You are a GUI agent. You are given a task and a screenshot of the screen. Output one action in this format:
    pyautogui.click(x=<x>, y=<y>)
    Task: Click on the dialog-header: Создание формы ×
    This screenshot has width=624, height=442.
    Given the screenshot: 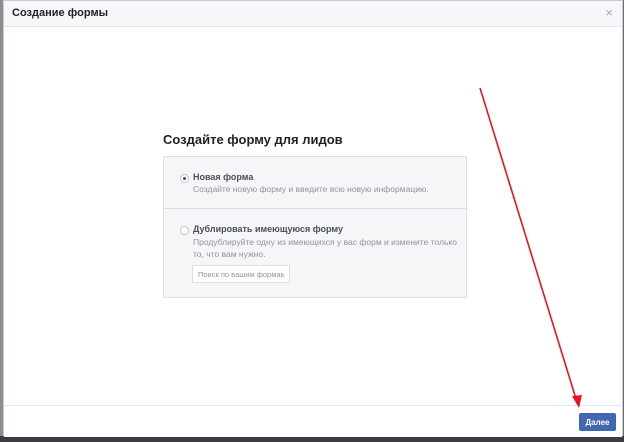 What is the action you would take?
    pyautogui.click(x=313, y=14)
    